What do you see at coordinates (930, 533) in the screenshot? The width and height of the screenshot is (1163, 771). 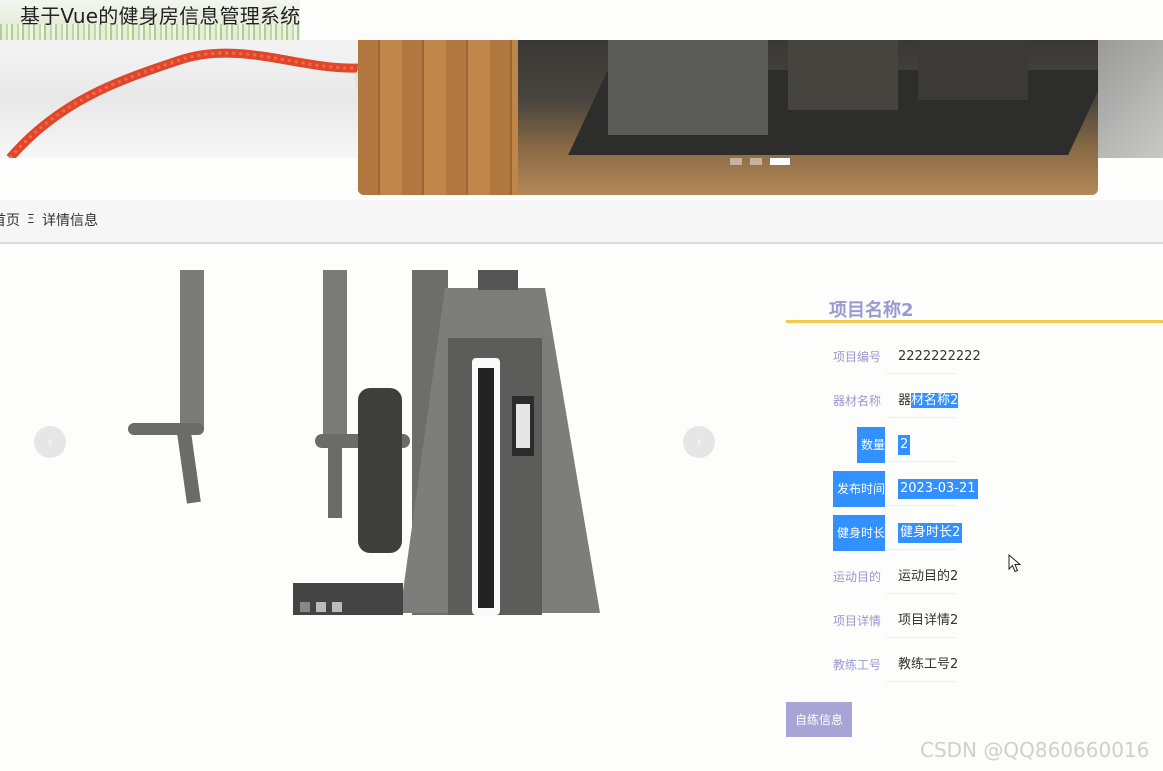 I see `detail-value: 健身时长2` at bounding box center [930, 533].